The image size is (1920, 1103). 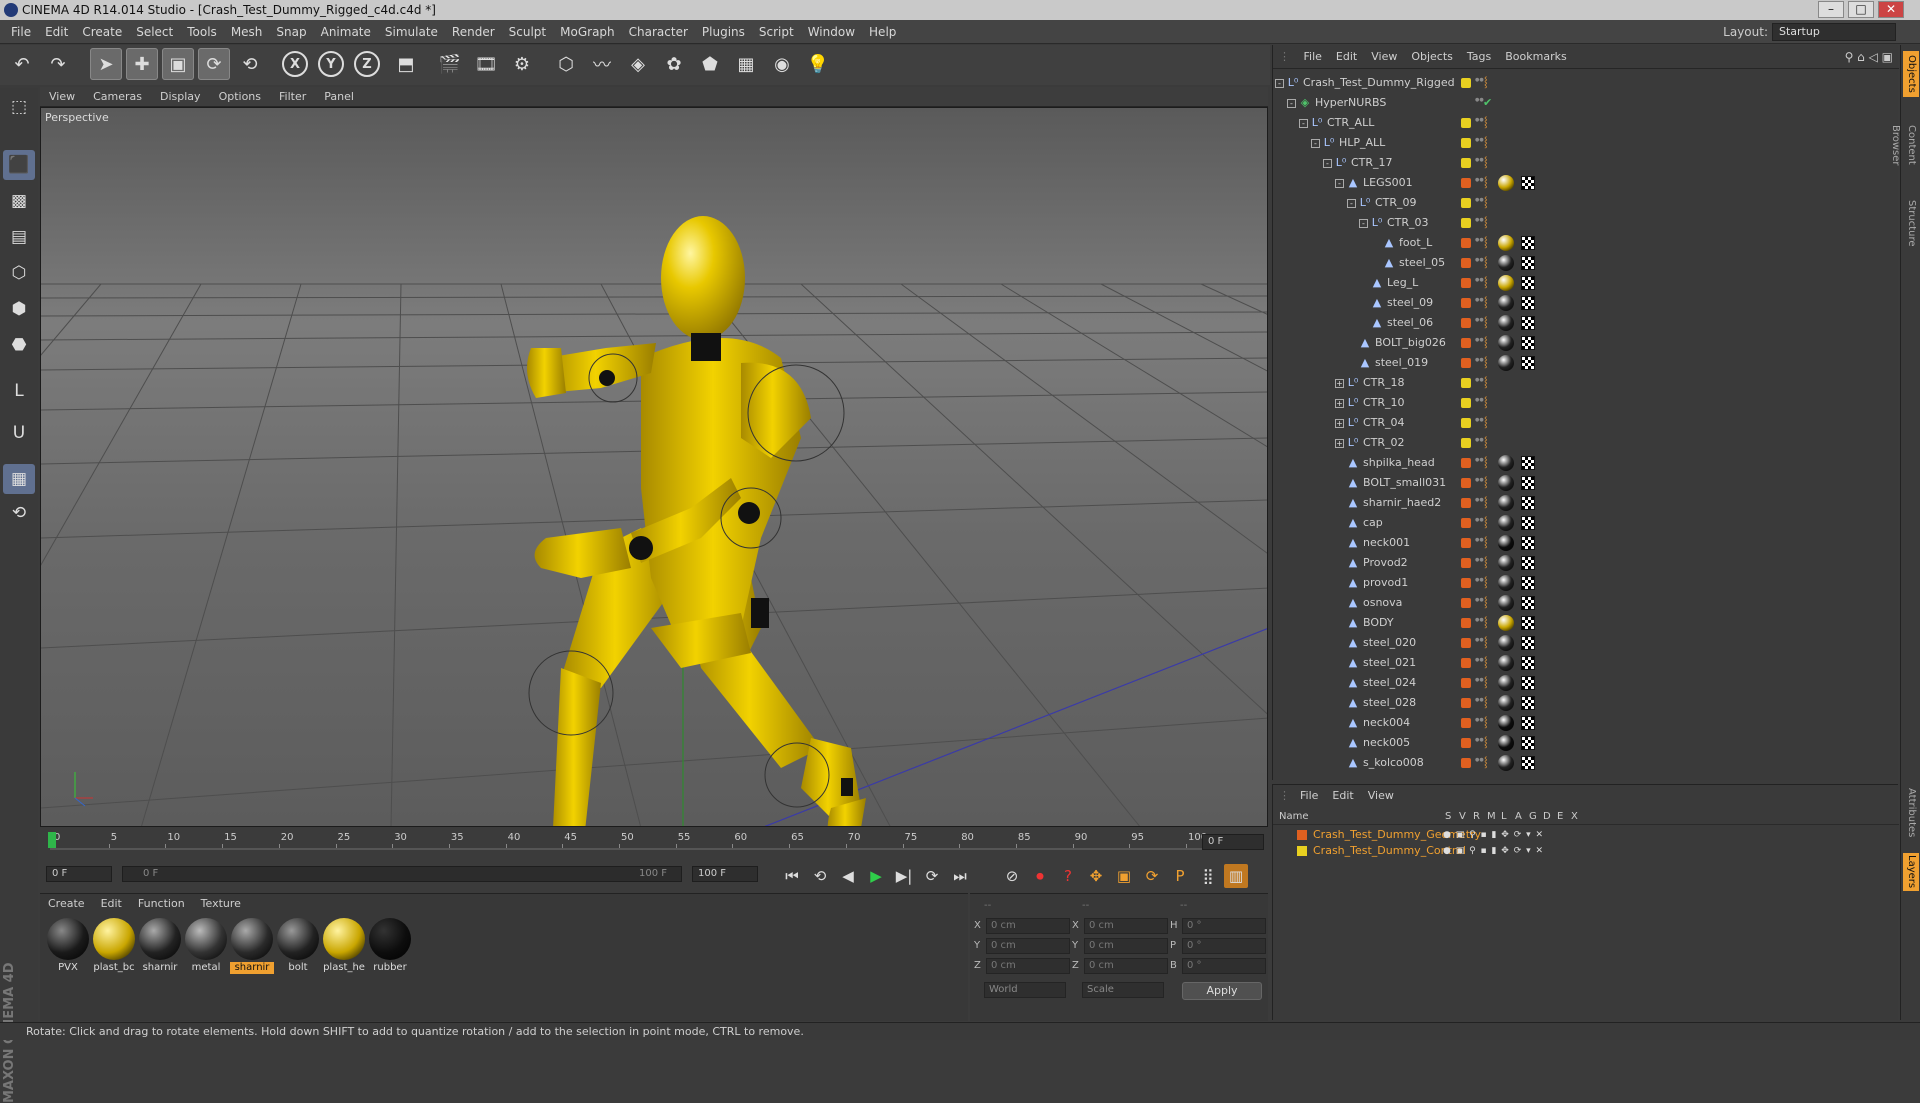 I want to click on coordinate-system-icon: ⬒, so click(x=406, y=64).